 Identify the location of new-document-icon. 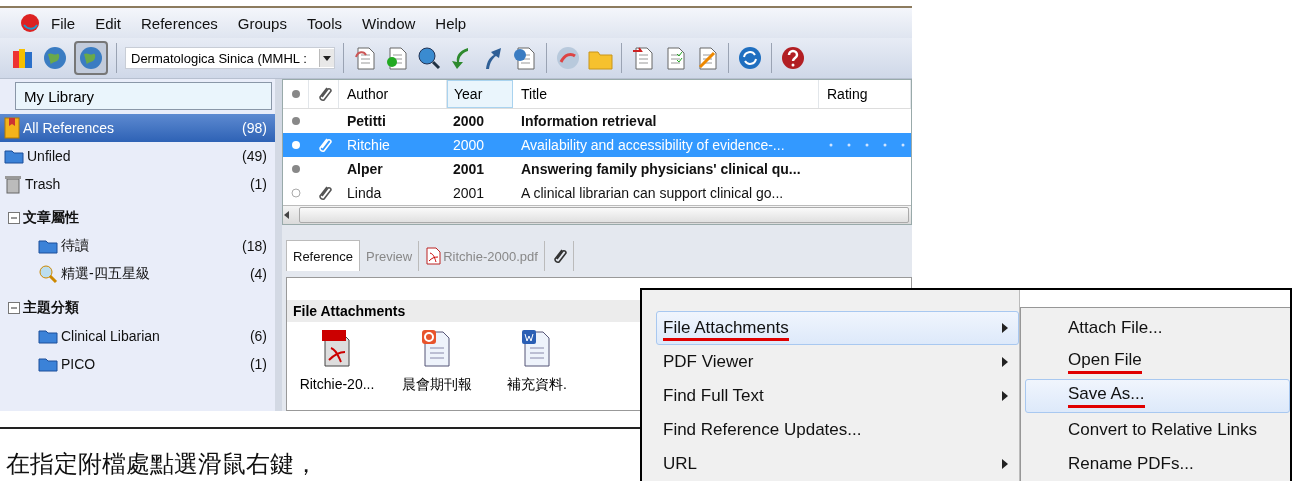
(397, 58).